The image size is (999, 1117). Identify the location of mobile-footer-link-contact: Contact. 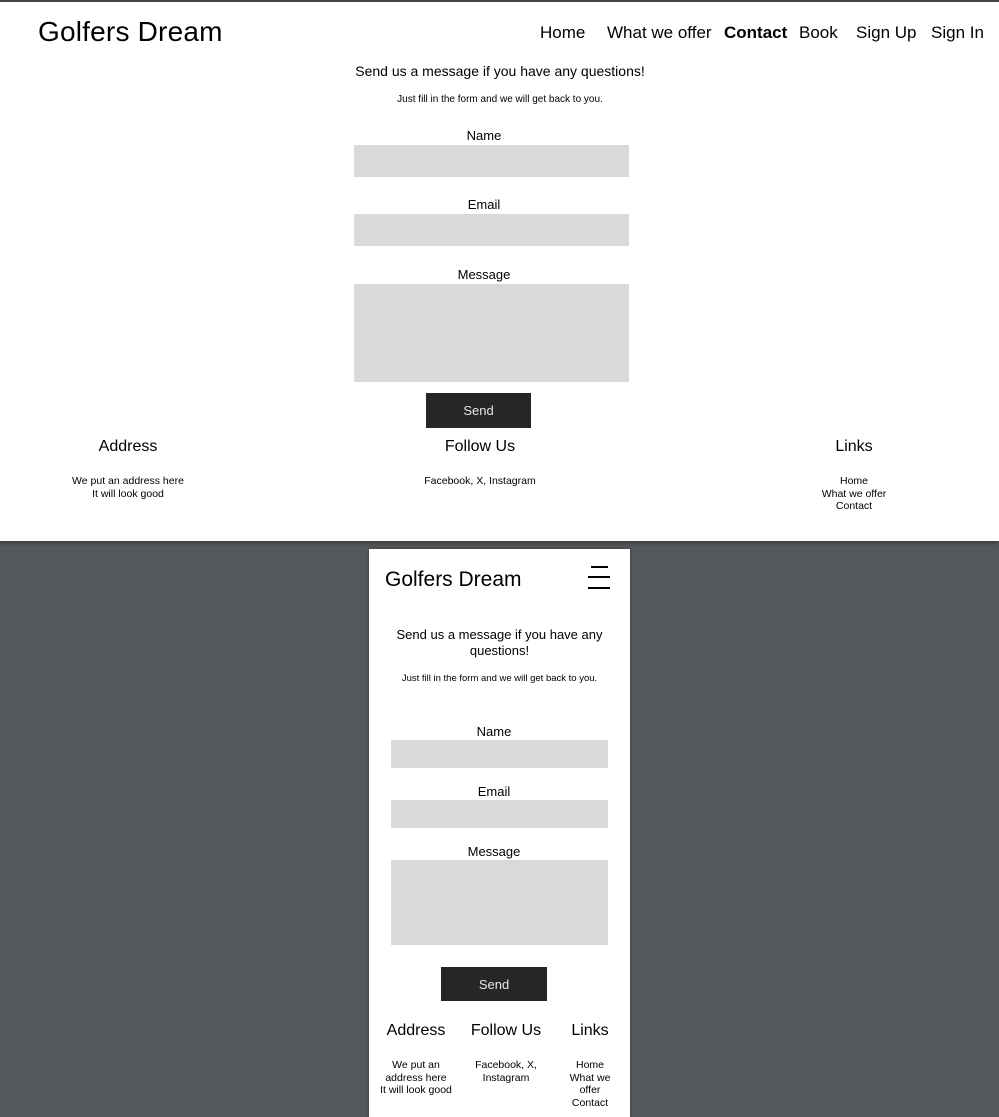
(590, 1103).